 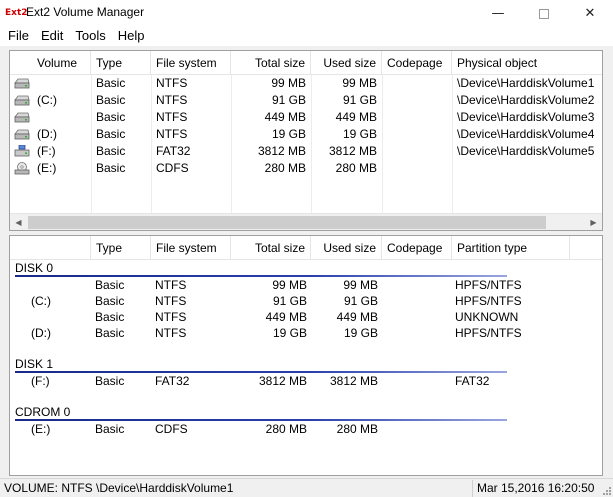 I want to click on minimize-icon: —, so click(x=498, y=13).